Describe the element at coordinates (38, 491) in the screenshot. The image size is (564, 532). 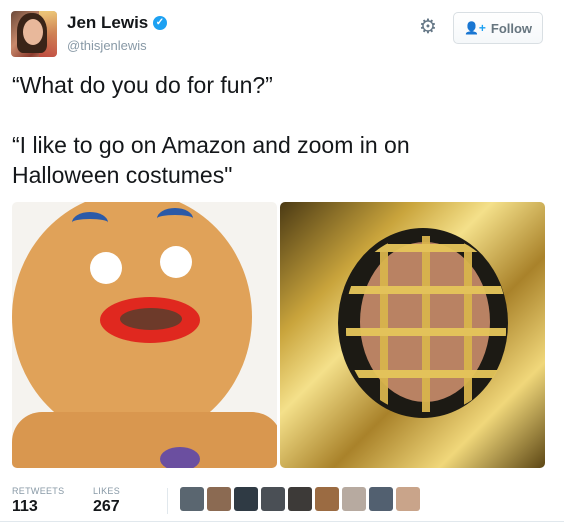
I see `retweets-label: RETWEETS` at that location.